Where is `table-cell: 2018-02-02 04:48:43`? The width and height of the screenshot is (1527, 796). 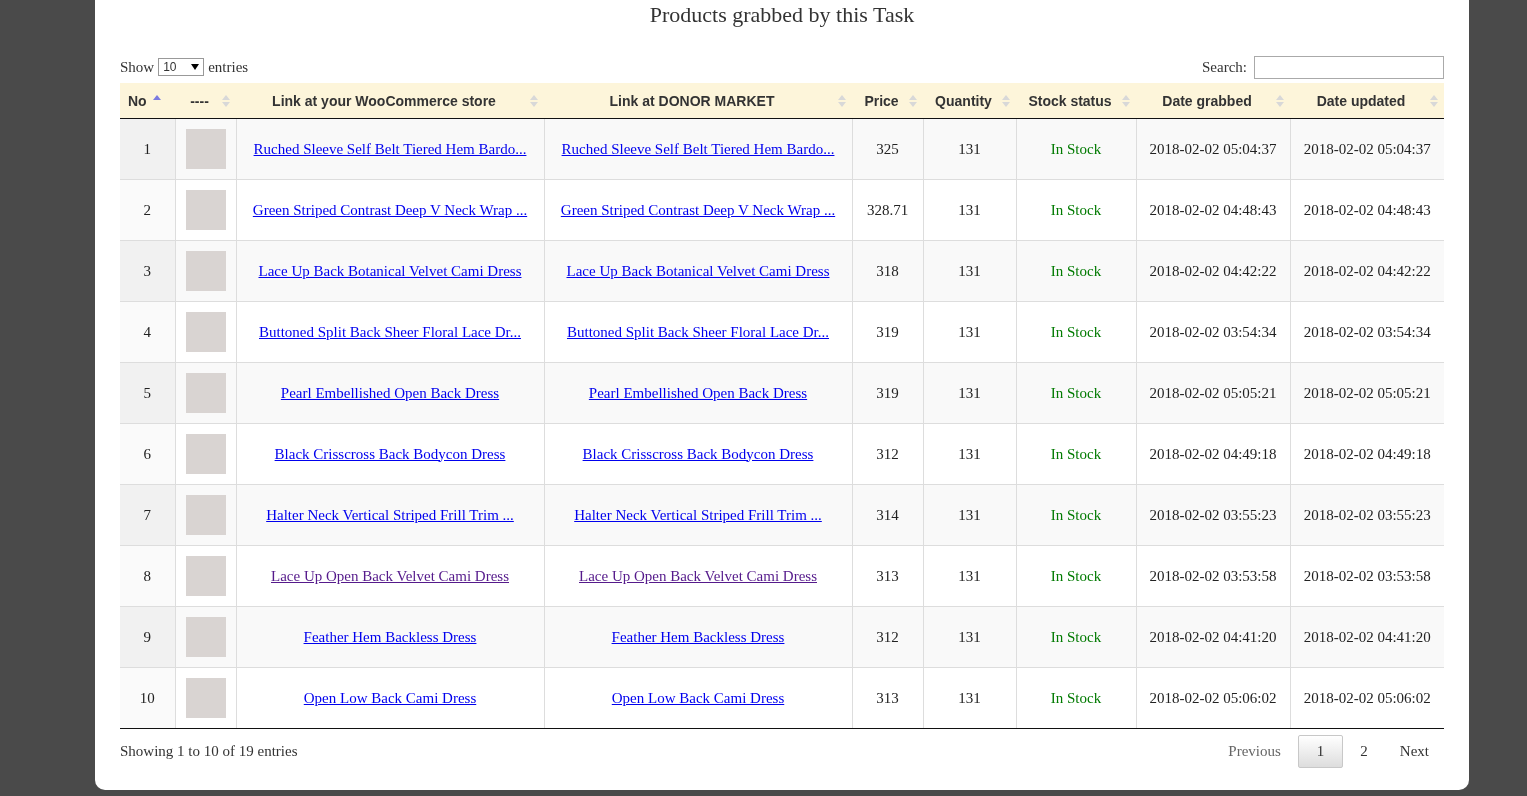
table-cell: 2018-02-02 04:48:43 is located at coordinates (1213, 210).